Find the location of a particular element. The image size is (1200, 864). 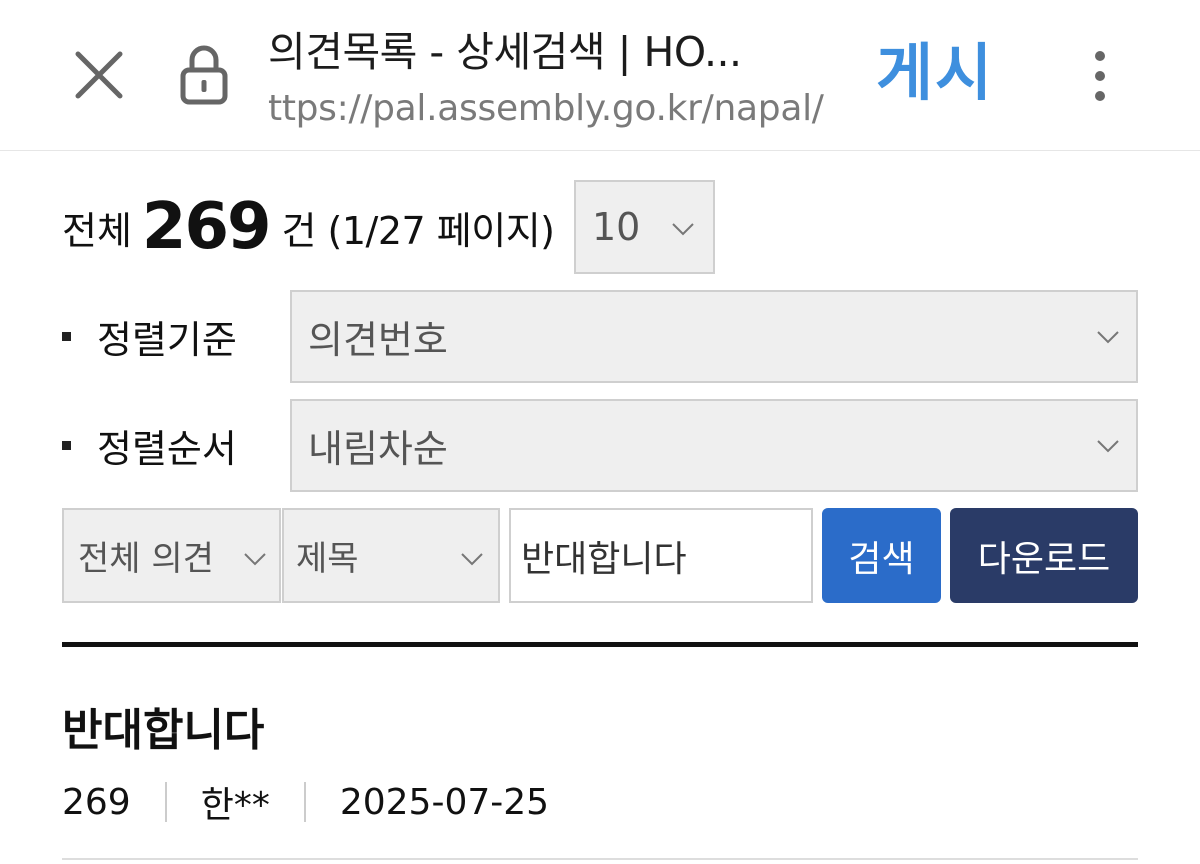

search-scope-select: 전체 의견 is located at coordinates (171, 555).